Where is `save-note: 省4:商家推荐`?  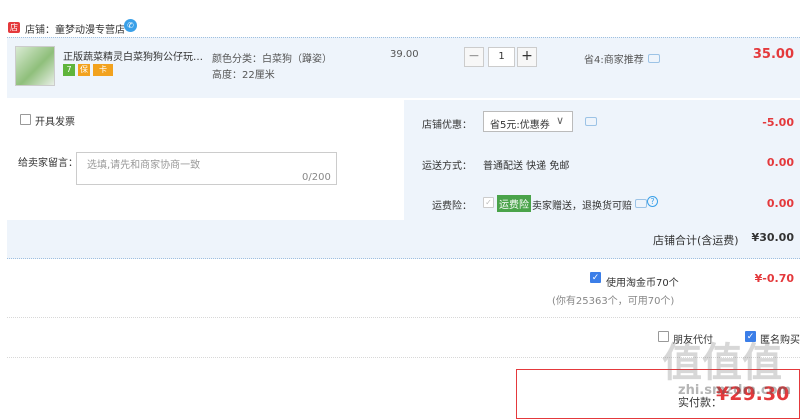 save-note: 省4:商家推荐 is located at coordinates (614, 60).